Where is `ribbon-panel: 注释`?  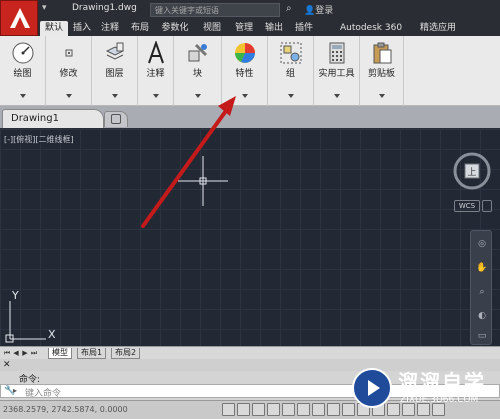 ribbon-panel: 注释 is located at coordinates (156, 71).